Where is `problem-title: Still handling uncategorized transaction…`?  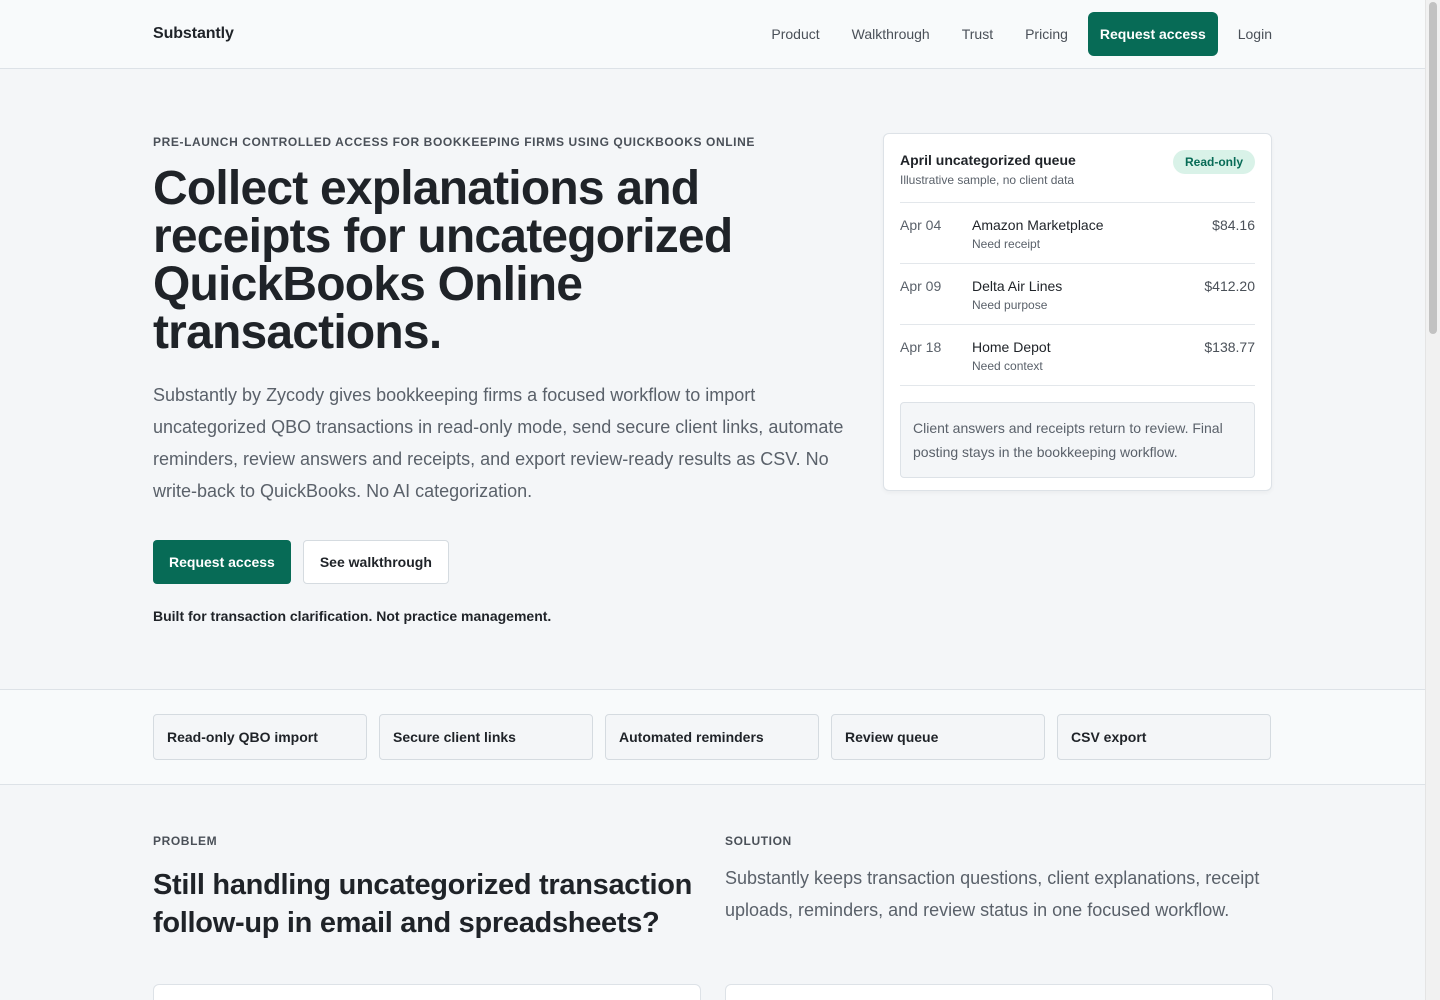 problem-title: Still handling uncategorized transaction… is located at coordinates (423, 904).